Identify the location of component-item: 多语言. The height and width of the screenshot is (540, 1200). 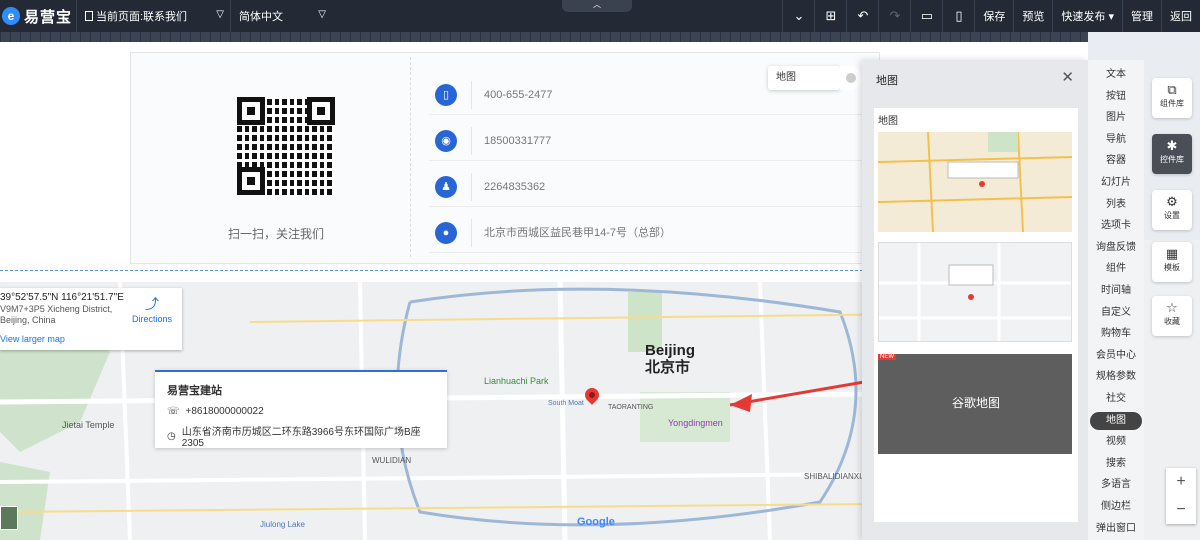
(1116, 485).